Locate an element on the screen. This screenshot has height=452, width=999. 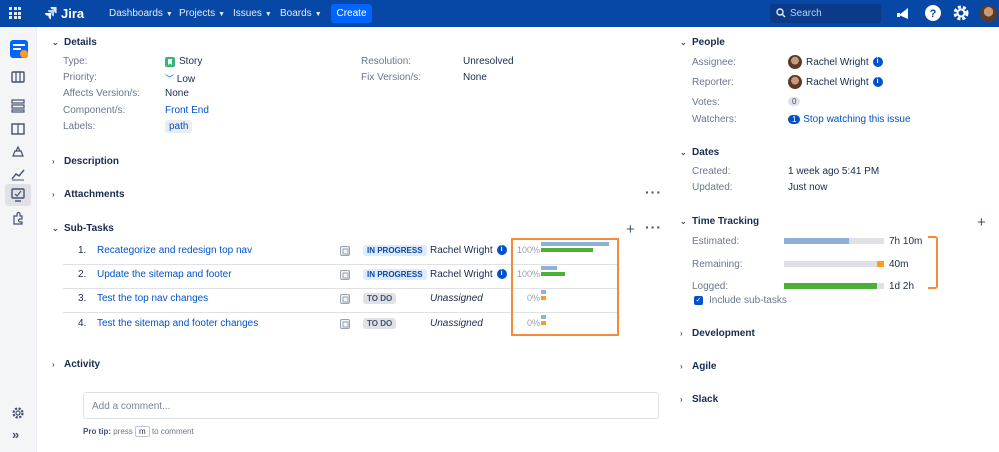
votes-count: 0 is located at coordinates (794, 101).